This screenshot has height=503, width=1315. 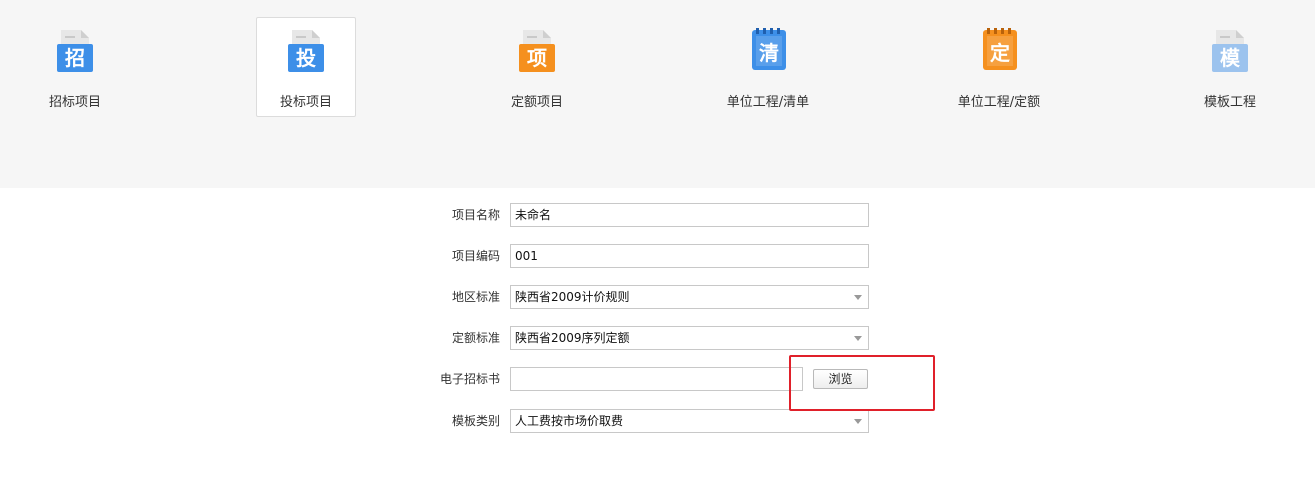 What do you see at coordinates (769, 53) in the screenshot?
I see `svg-text: 清` at bounding box center [769, 53].